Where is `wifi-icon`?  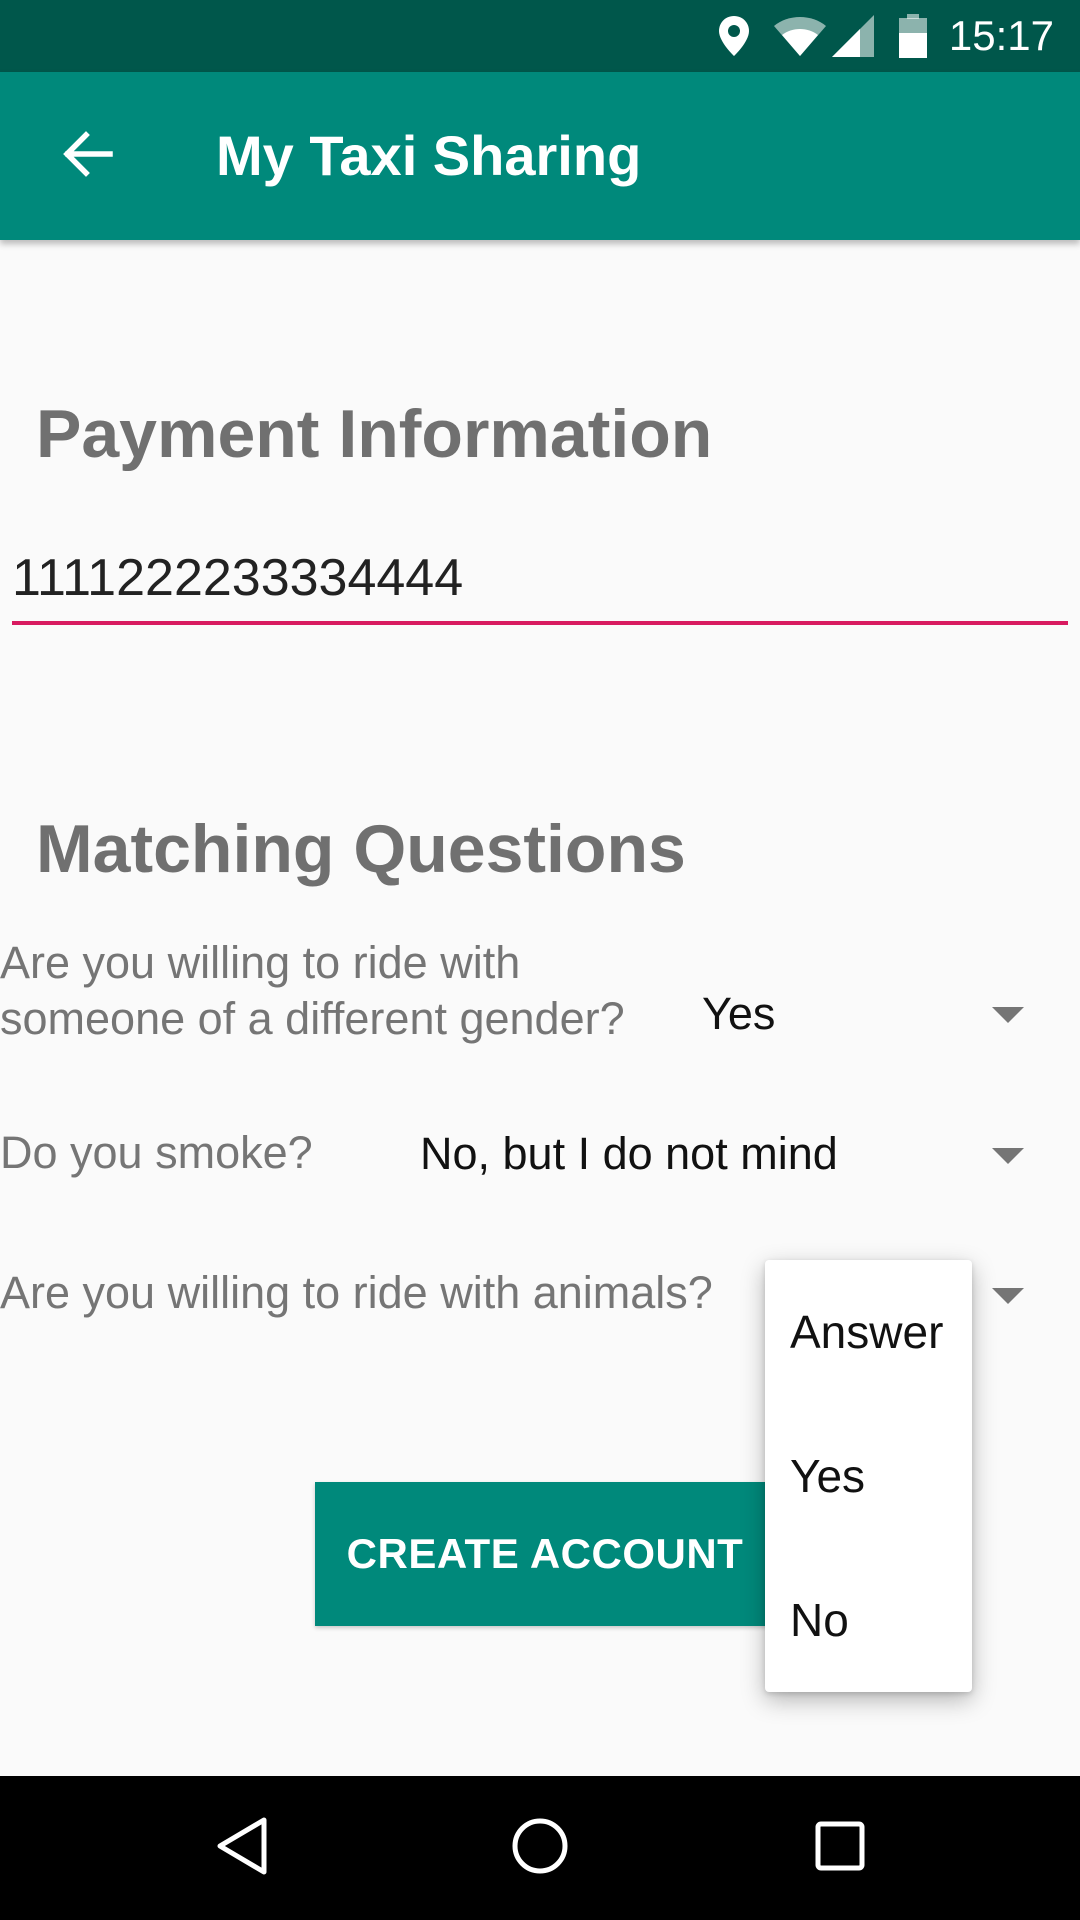 wifi-icon is located at coordinates (800, 36).